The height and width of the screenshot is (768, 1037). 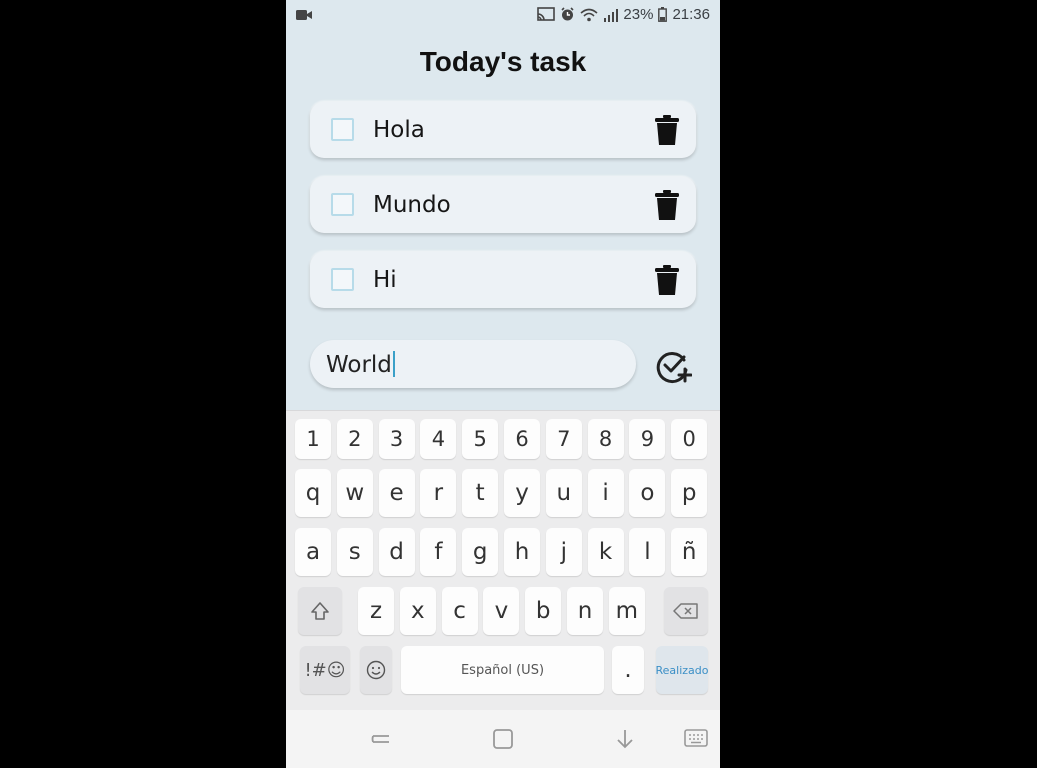 What do you see at coordinates (691, 14) in the screenshot?
I see `clock-time: 21:36` at bounding box center [691, 14].